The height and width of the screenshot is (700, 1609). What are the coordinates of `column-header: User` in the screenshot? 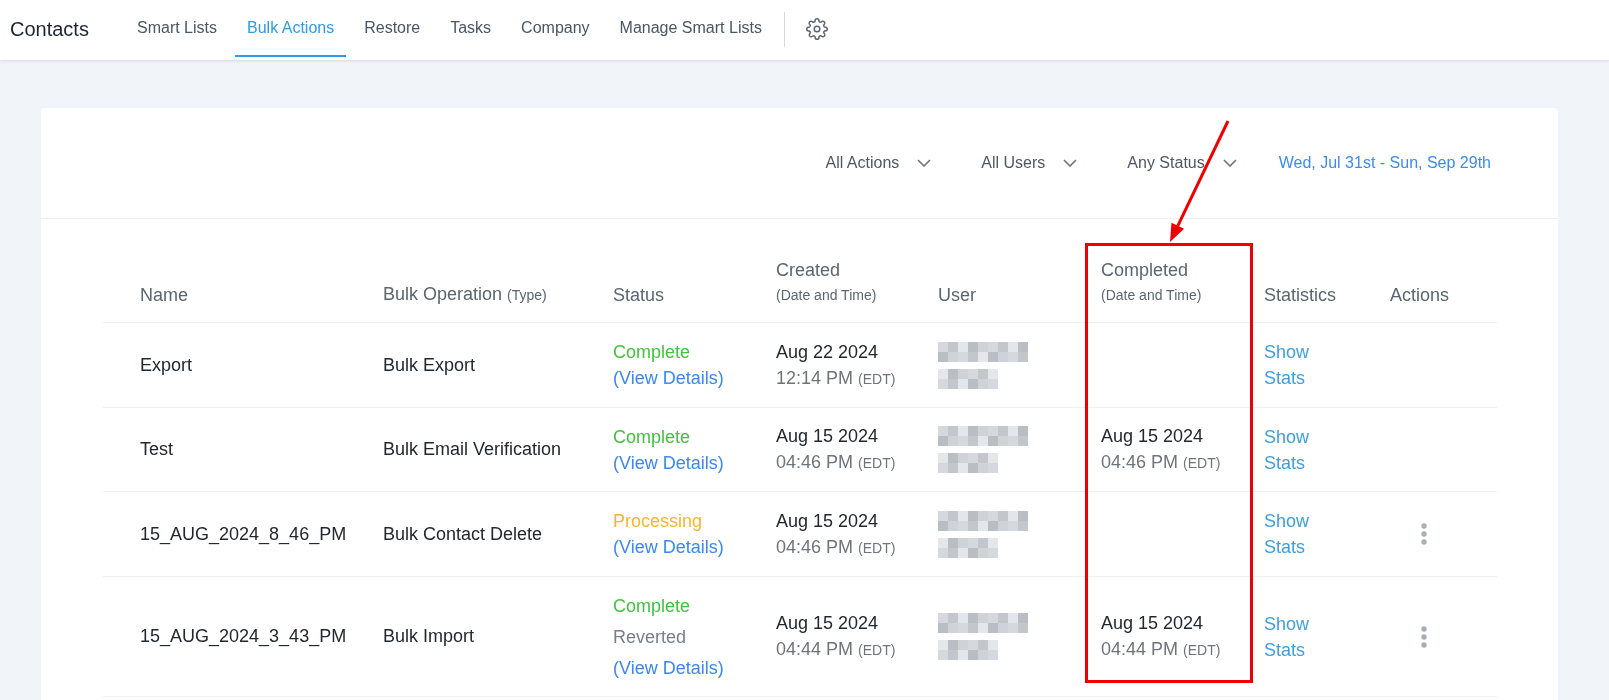 It's located at (957, 295).